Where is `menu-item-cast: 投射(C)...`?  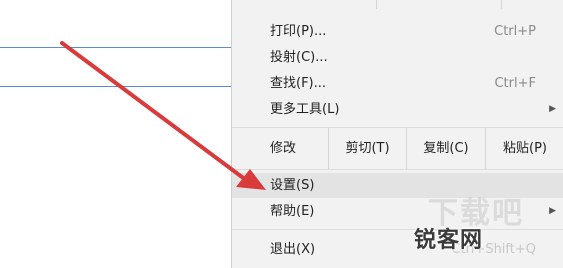 menu-item-cast: 投射(C)... is located at coordinates (397, 57).